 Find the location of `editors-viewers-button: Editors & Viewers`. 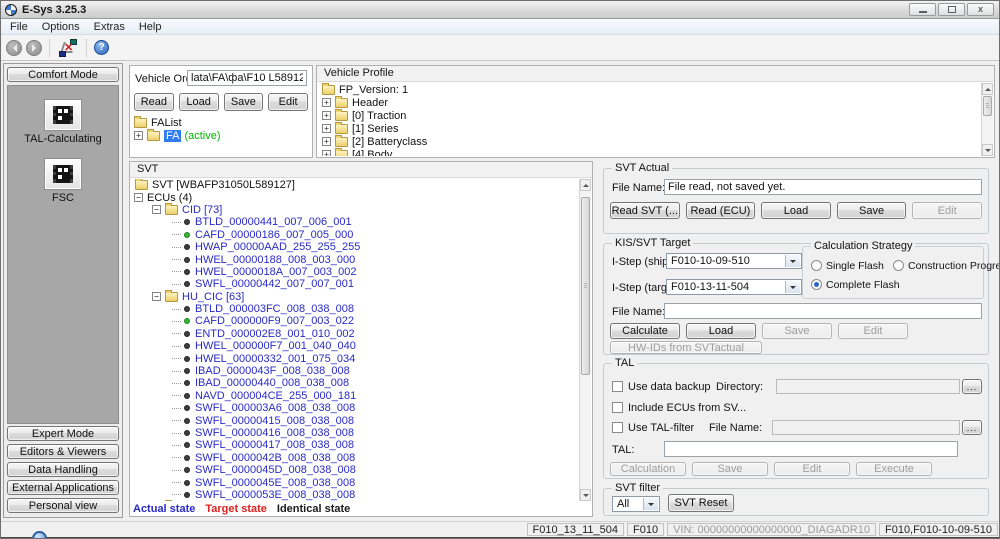

editors-viewers-button: Editors & Viewers is located at coordinates (63, 451).